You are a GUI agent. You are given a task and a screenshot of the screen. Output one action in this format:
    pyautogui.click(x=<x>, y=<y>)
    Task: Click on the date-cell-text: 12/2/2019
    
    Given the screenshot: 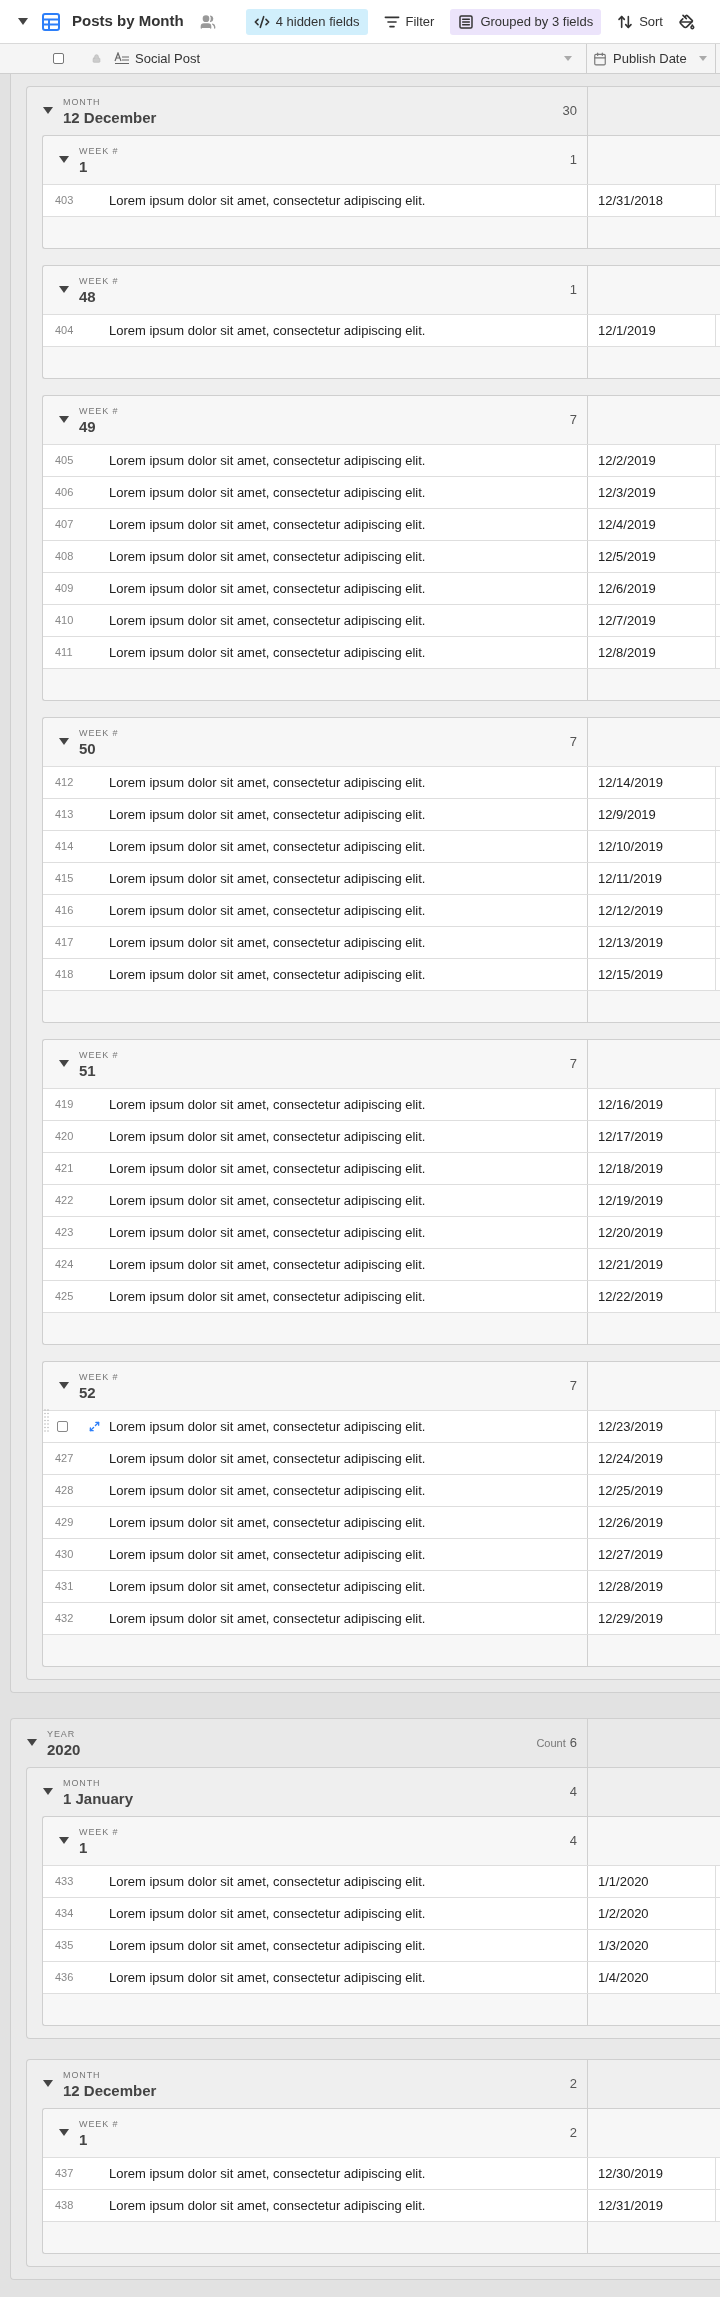 What is the action you would take?
    pyautogui.click(x=627, y=460)
    